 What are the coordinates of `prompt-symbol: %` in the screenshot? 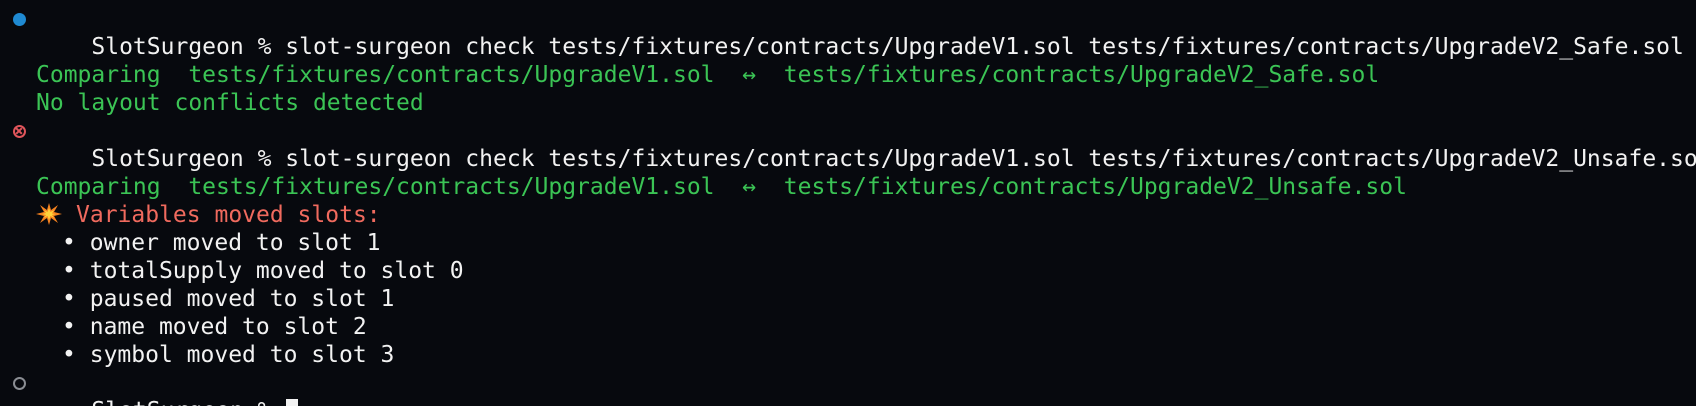 It's located at (265, 402).